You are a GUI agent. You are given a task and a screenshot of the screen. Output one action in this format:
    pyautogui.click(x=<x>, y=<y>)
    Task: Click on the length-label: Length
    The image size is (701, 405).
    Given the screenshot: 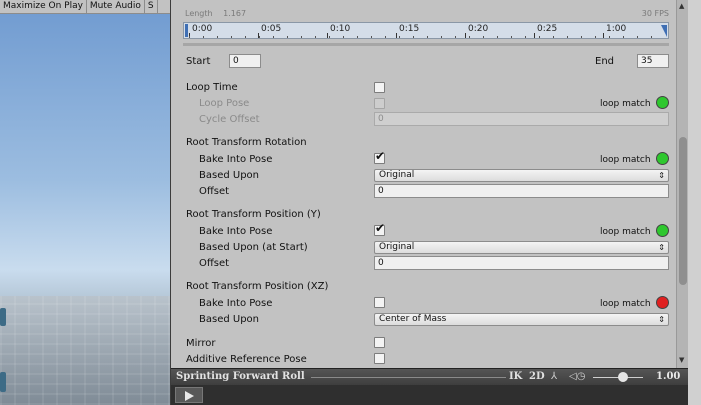 What is the action you would take?
    pyautogui.click(x=199, y=13)
    